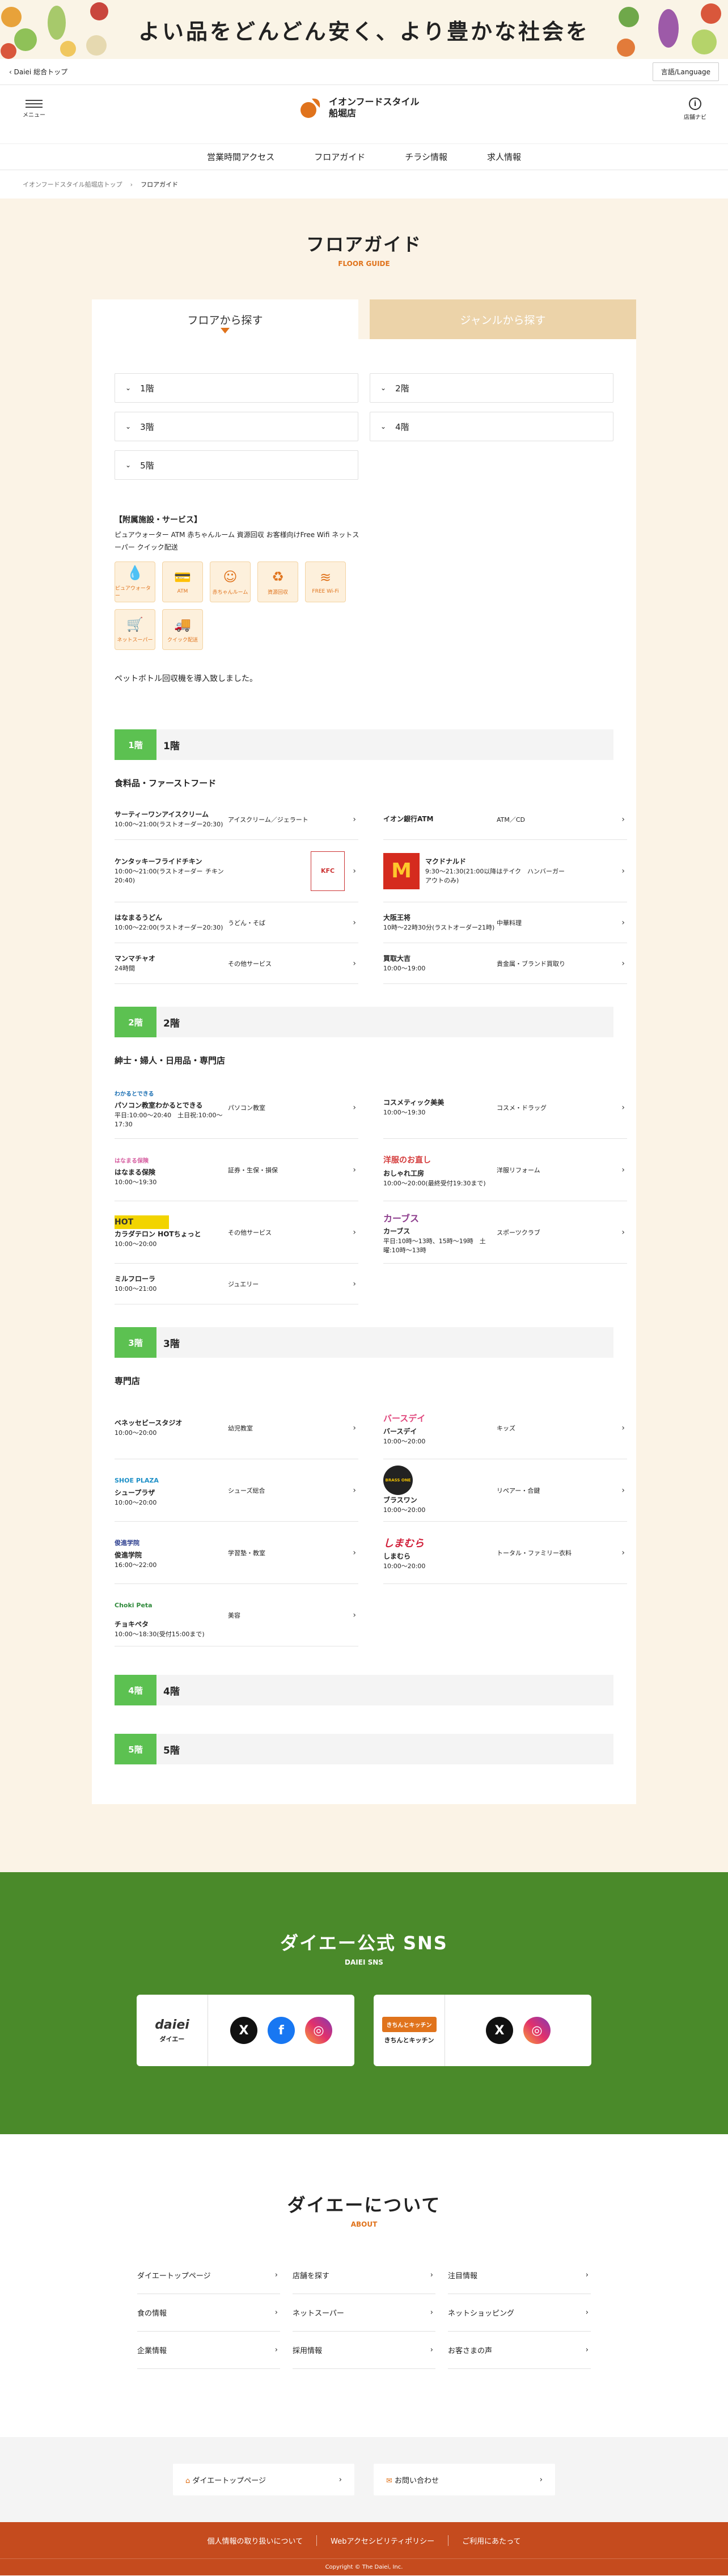  Describe the element at coordinates (135, 629) in the screenshot. I see `cart-icon: 🛒 ネットスーパー` at that location.